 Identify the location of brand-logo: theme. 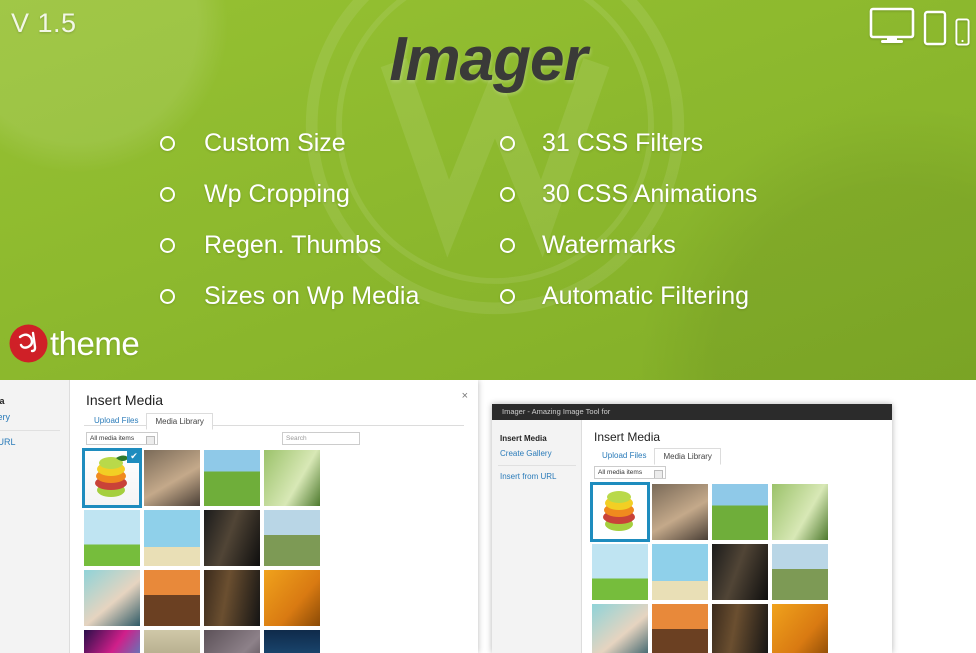
(74, 343).